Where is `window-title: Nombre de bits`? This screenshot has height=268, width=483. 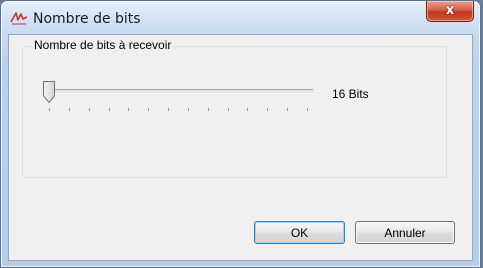
window-title: Nombre de bits is located at coordinates (87, 19).